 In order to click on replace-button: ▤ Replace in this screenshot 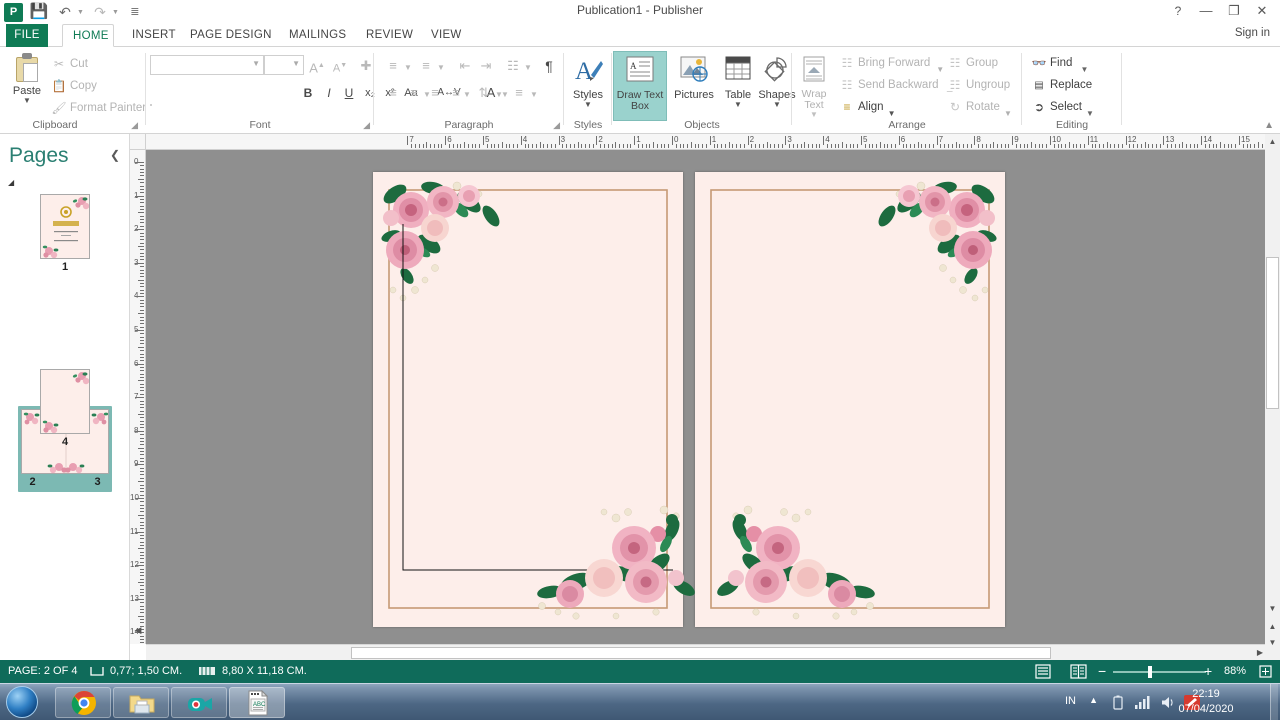, I will do `click(1061, 85)`.